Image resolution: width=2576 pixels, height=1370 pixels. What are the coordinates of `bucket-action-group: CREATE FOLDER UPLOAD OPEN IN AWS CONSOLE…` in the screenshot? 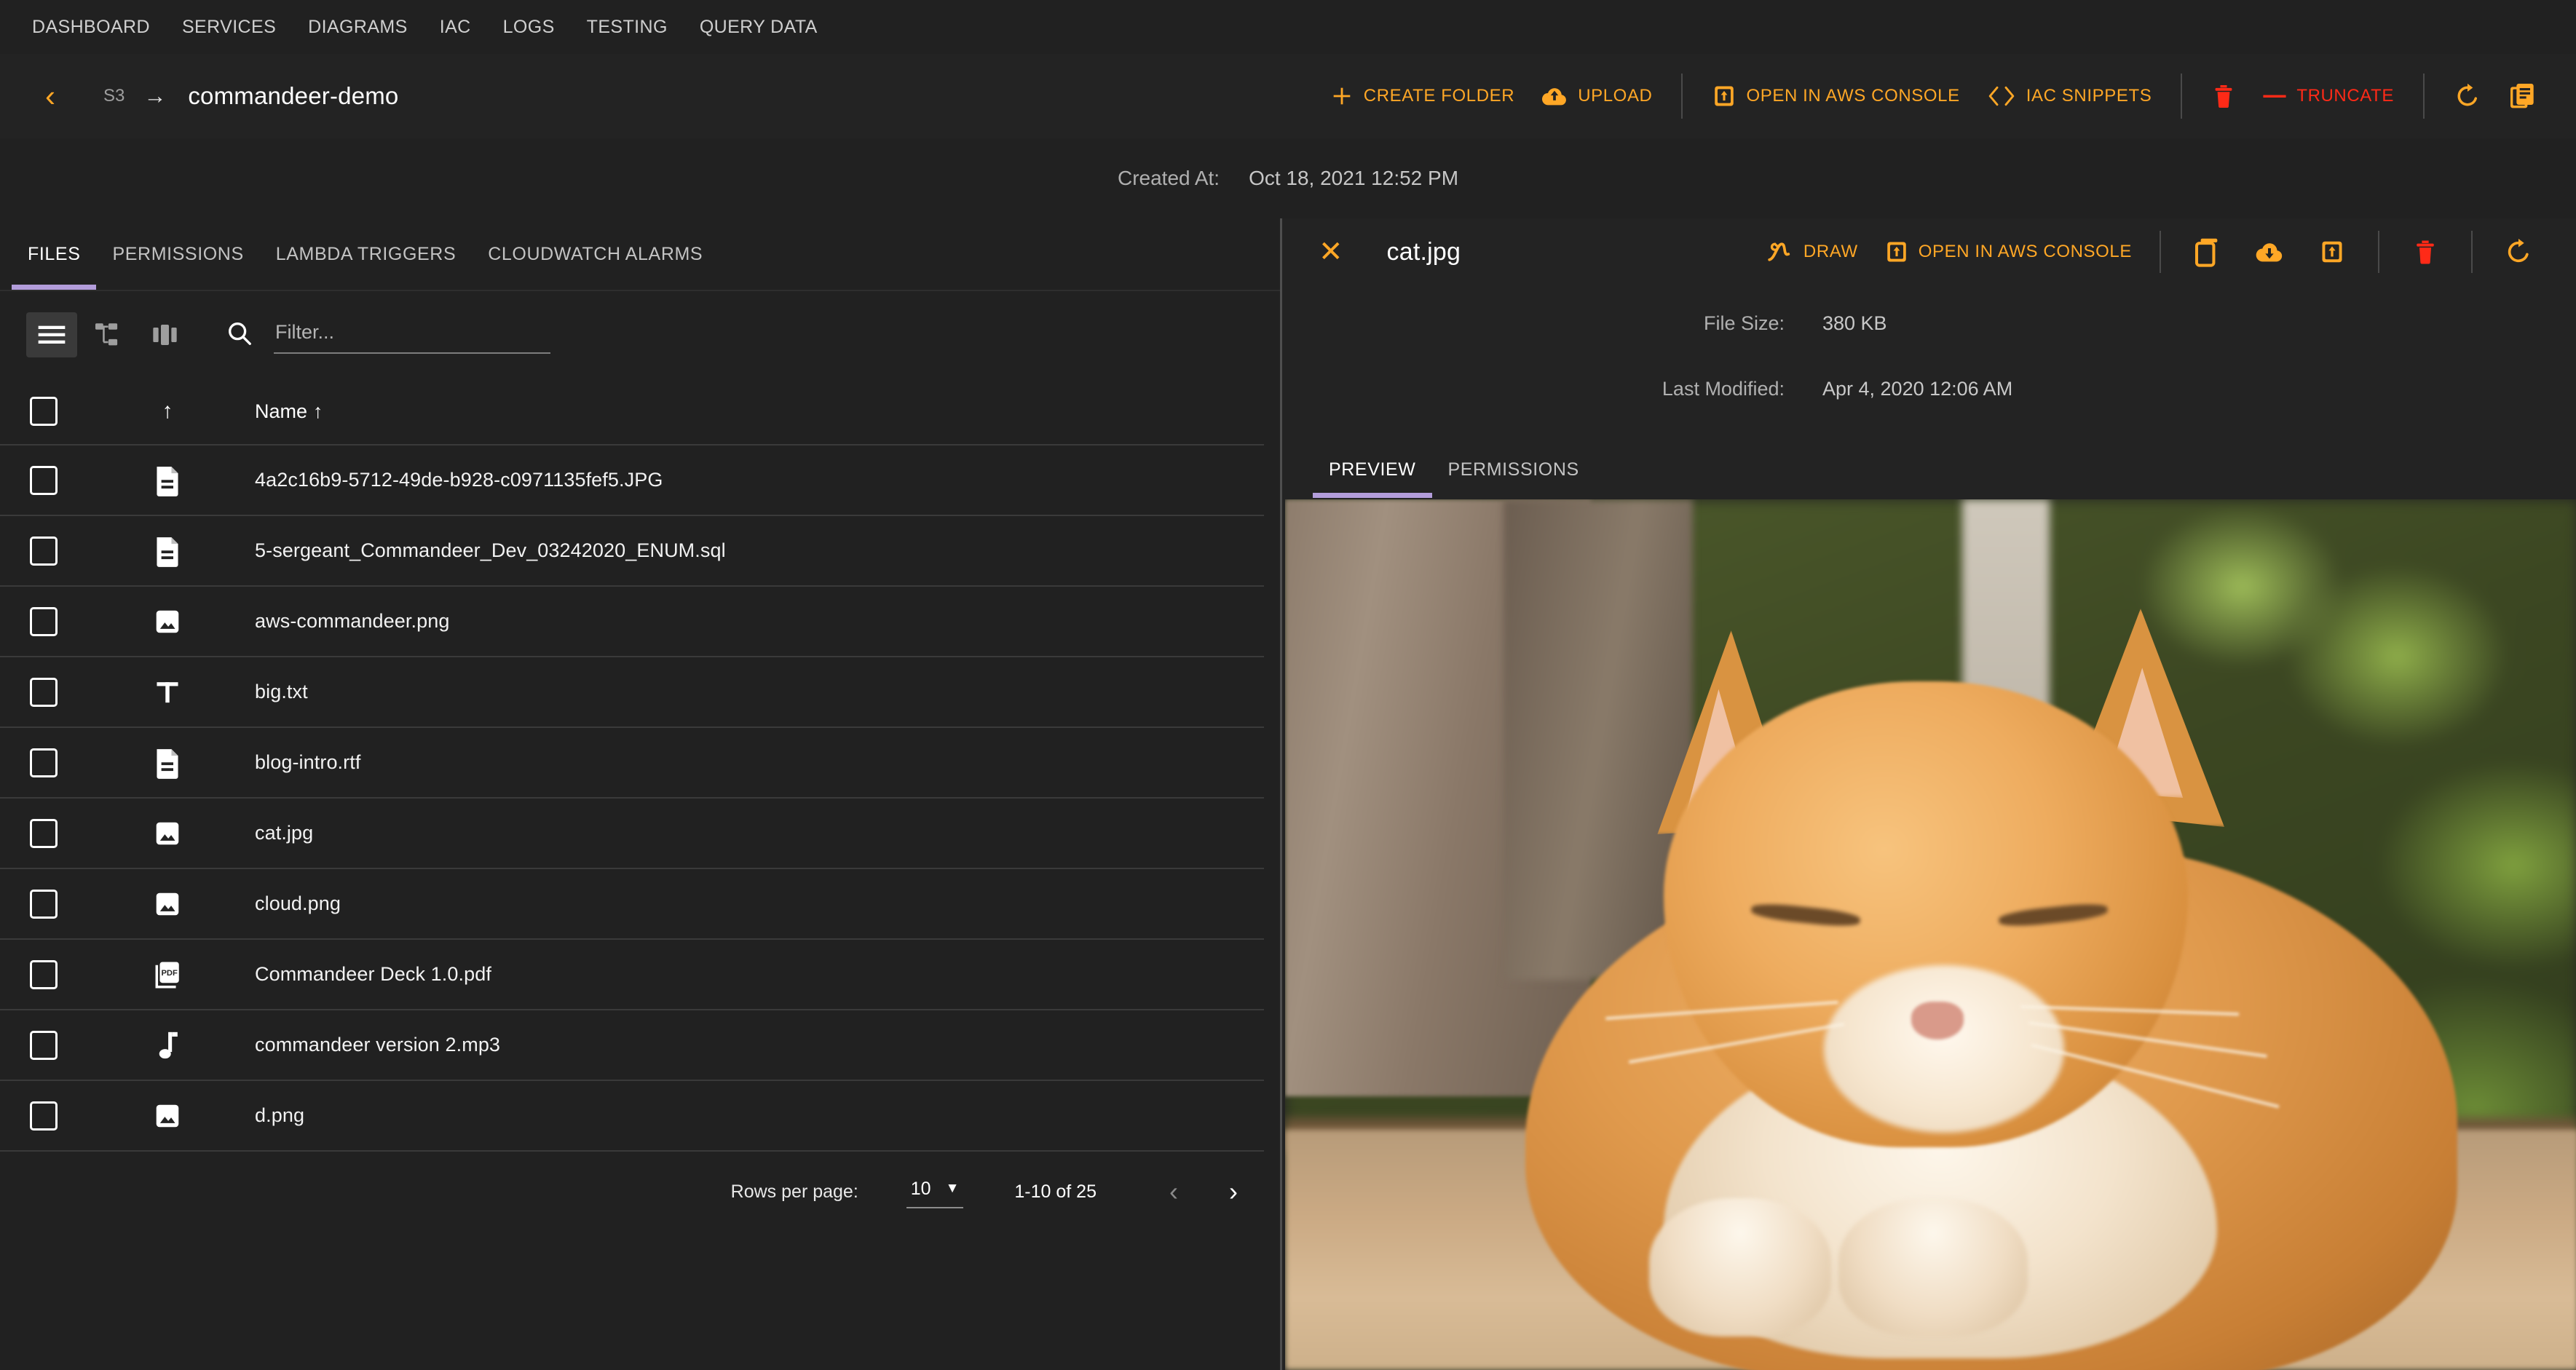 It's located at (1946, 97).